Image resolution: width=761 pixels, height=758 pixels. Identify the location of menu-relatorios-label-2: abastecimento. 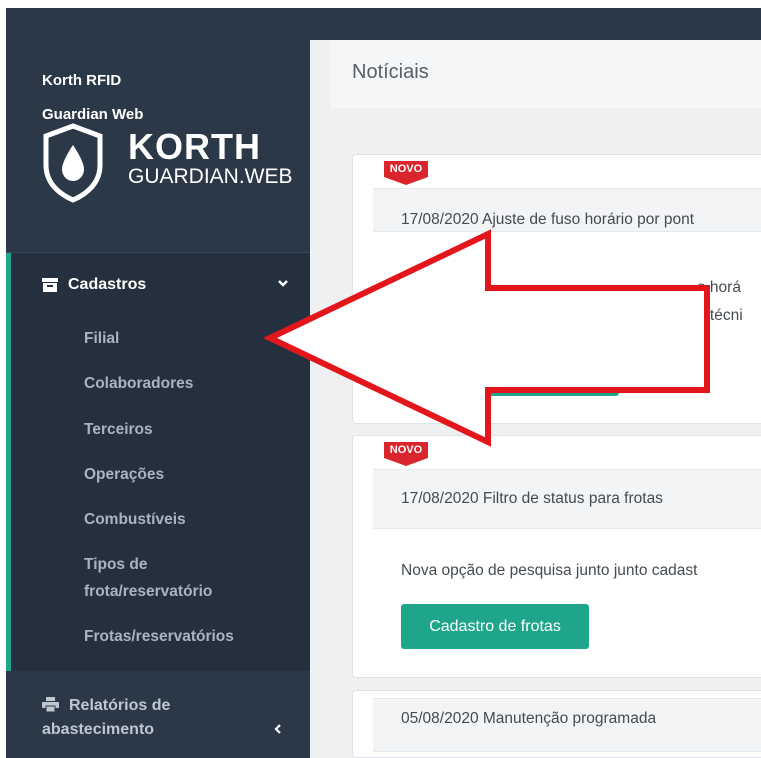
(98, 729).